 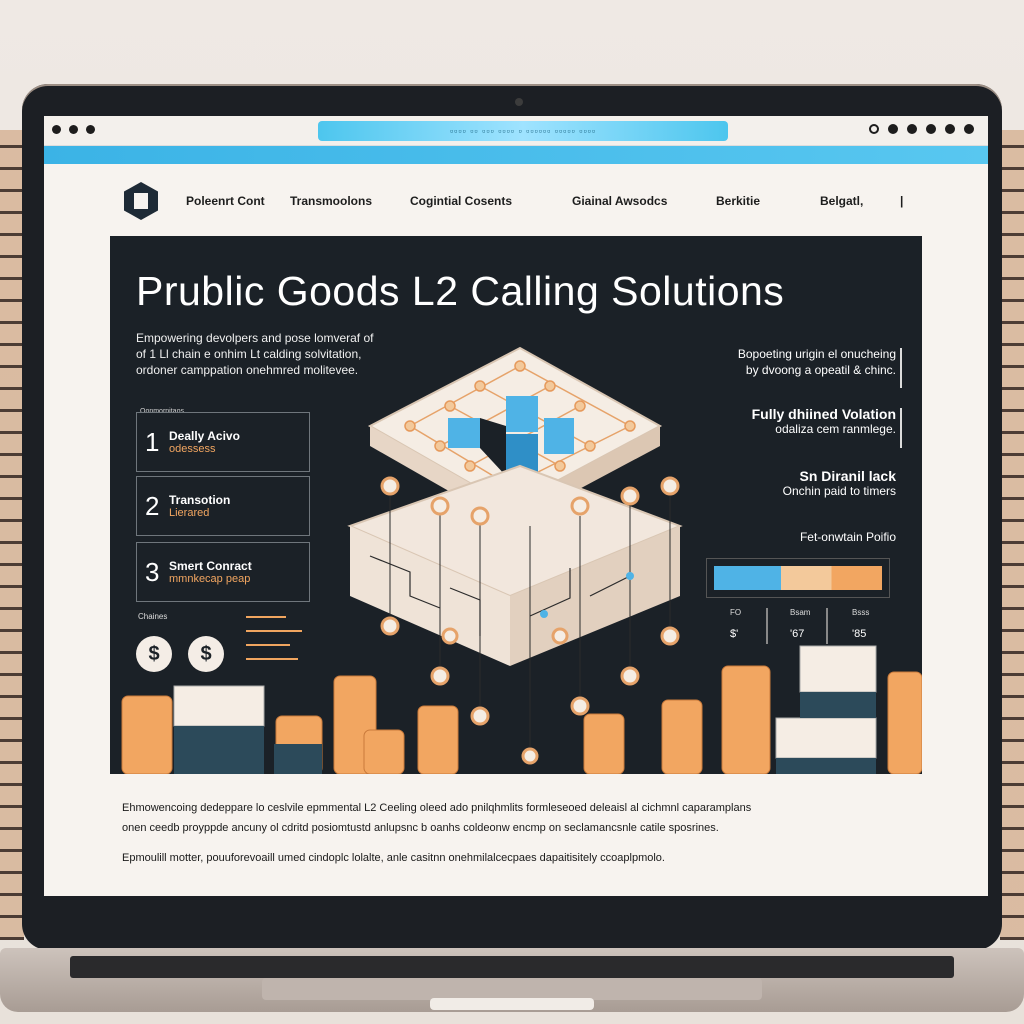 What do you see at coordinates (736, 612) in the screenshot?
I see `stat-label: FO` at bounding box center [736, 612].